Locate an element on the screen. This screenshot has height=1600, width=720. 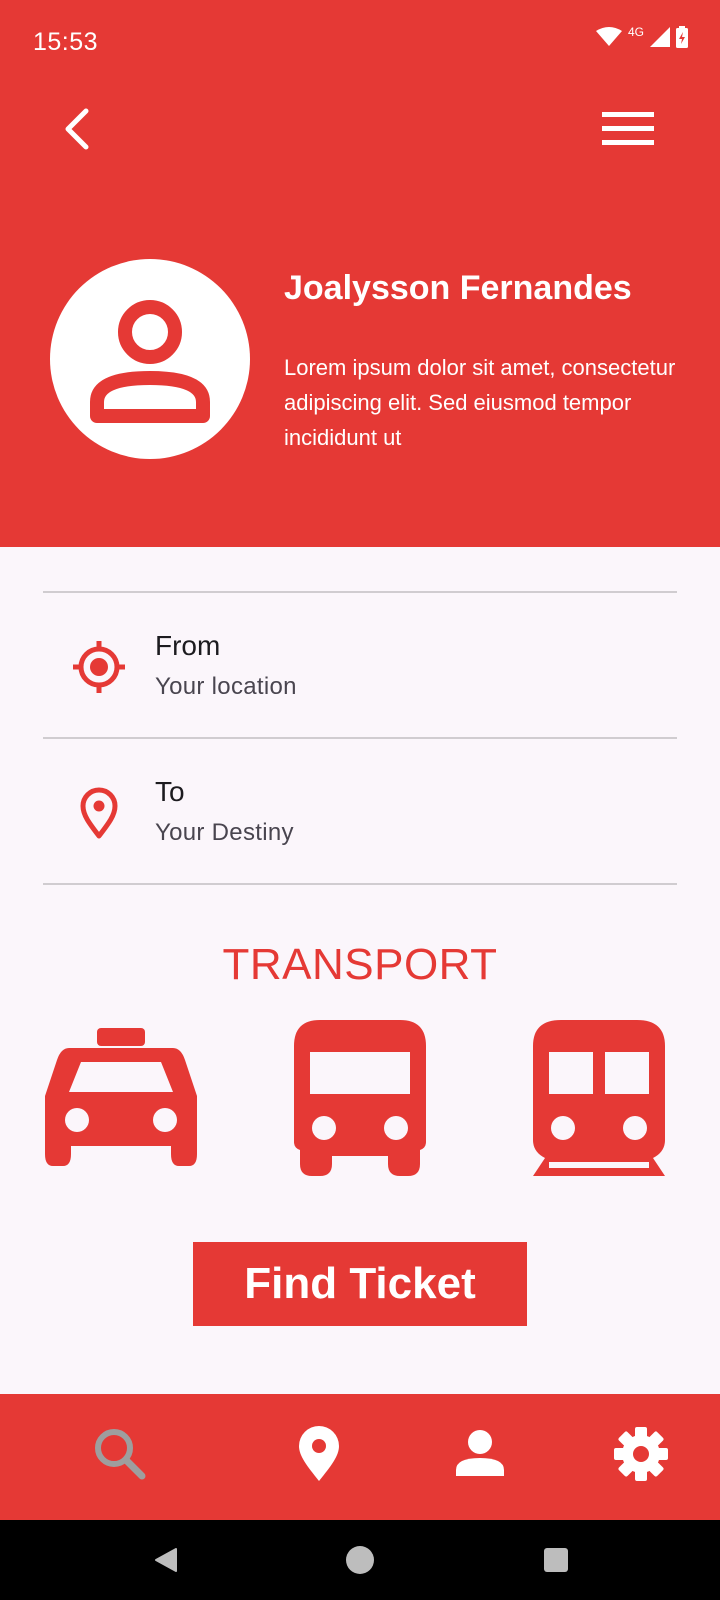
menu-button is located at coordinates (628, 129).